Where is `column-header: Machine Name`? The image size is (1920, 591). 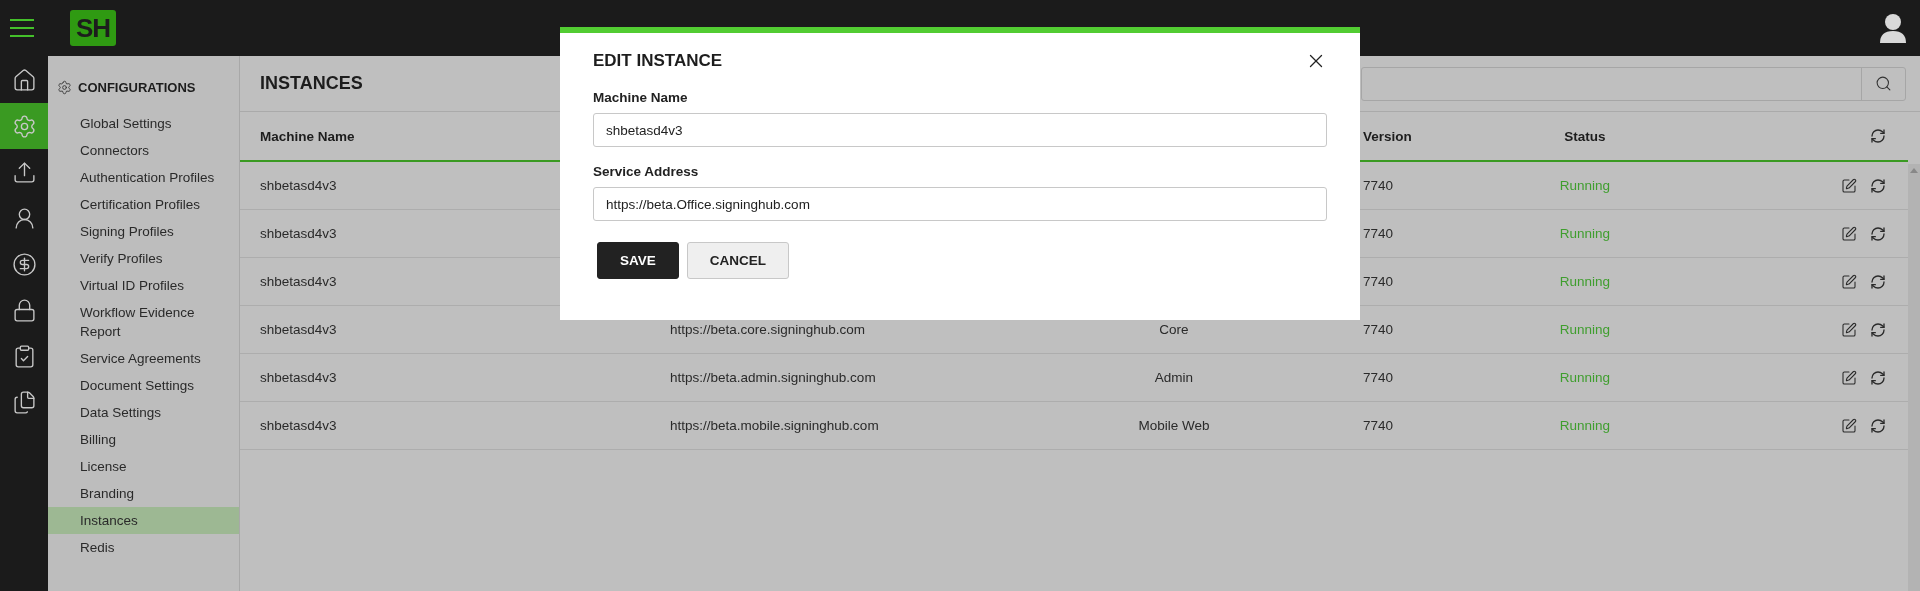
column-header: Machine Name is located at coordinates (307, 136).